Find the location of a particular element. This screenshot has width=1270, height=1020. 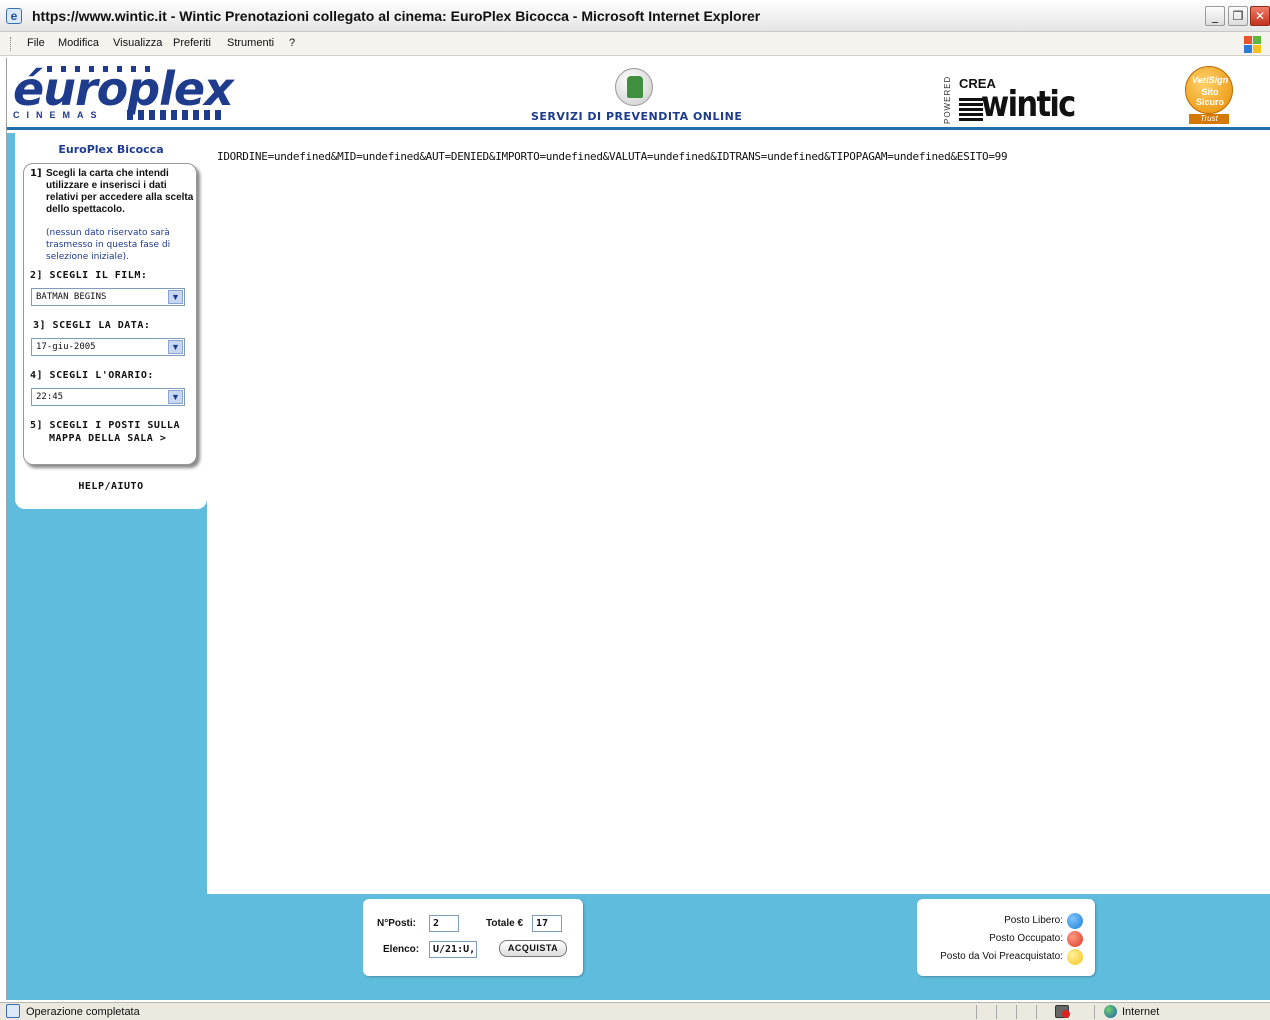

totale-label: Totale € is located at coordinates (505, 923).